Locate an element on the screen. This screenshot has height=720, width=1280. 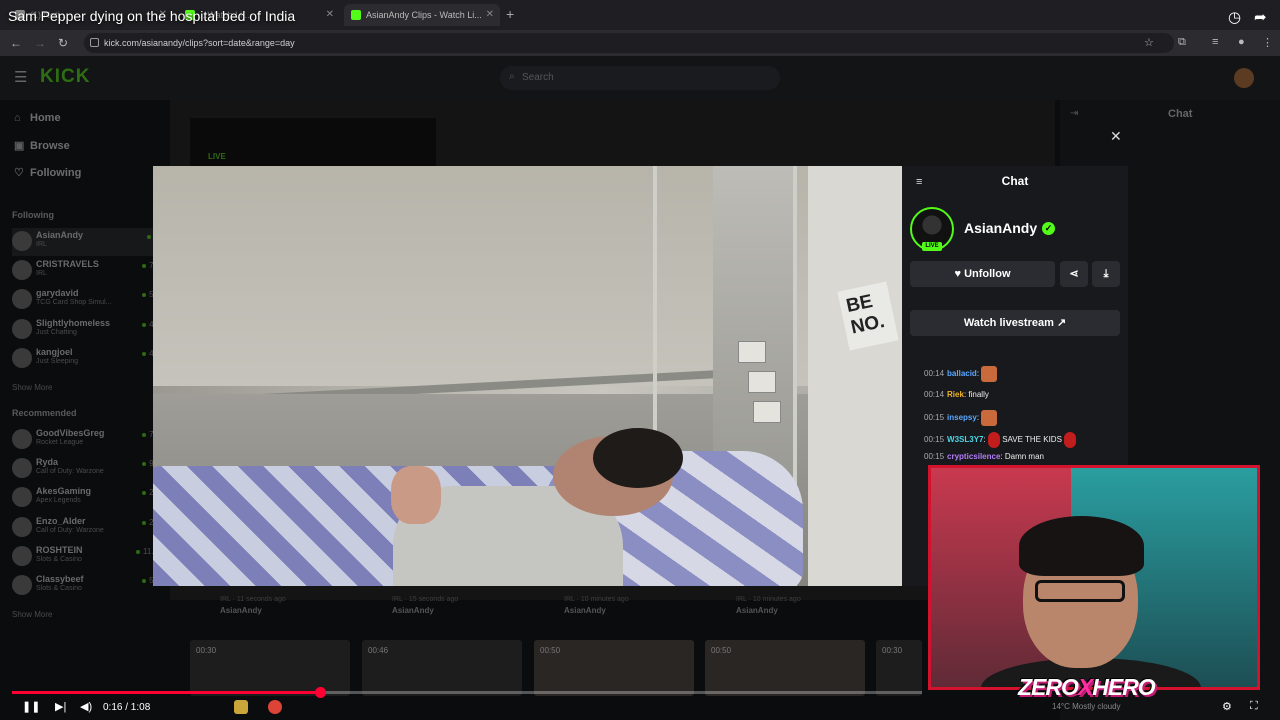
watch-livestream-label: Watch livestream is located at coordinates (1008, 323).